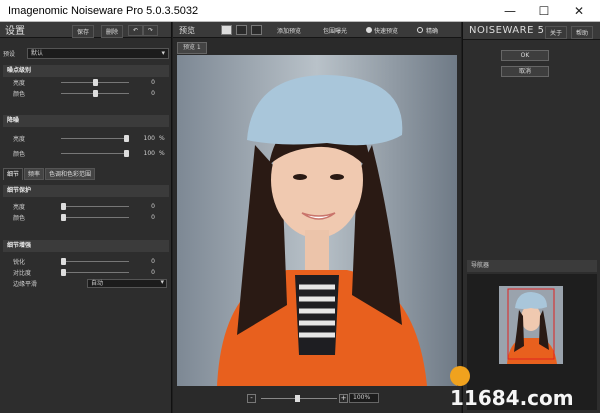 This screenshot has width=600, height=413. What do you see at coordinates (15, 31) in the screenshot?
I see `settings-title: 设置` at bounding box center [15, 31].